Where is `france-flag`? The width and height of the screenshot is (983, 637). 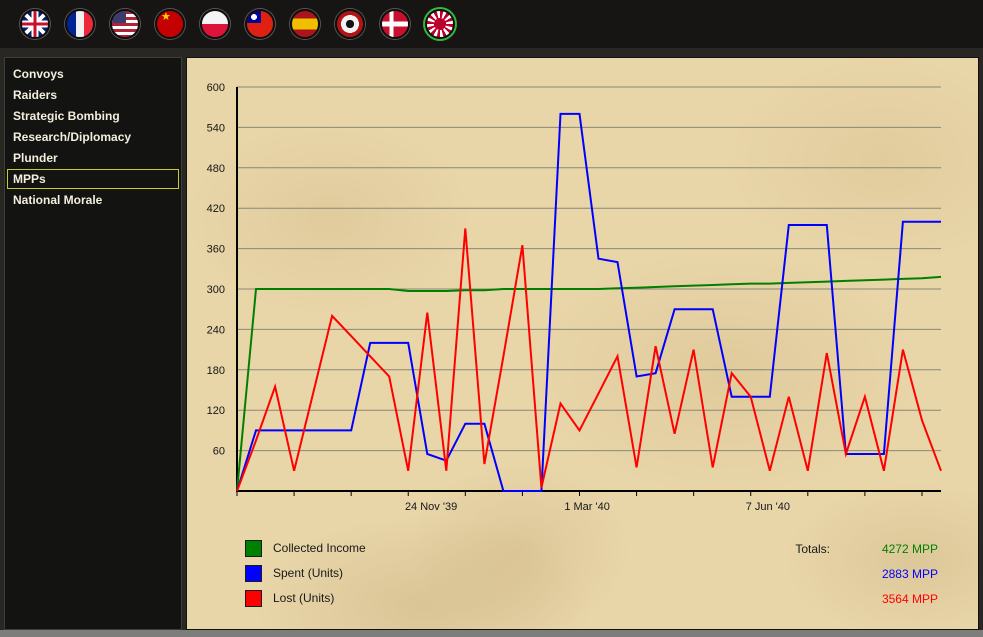
france-flag is located at coordinates (80, 24).